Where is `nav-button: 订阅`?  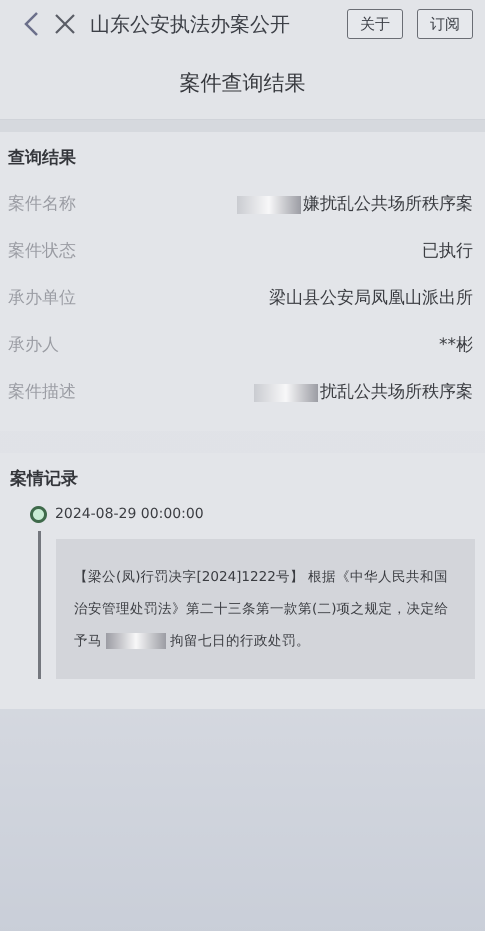 nav-button: 订阅 is located at coordinates (445, 24).